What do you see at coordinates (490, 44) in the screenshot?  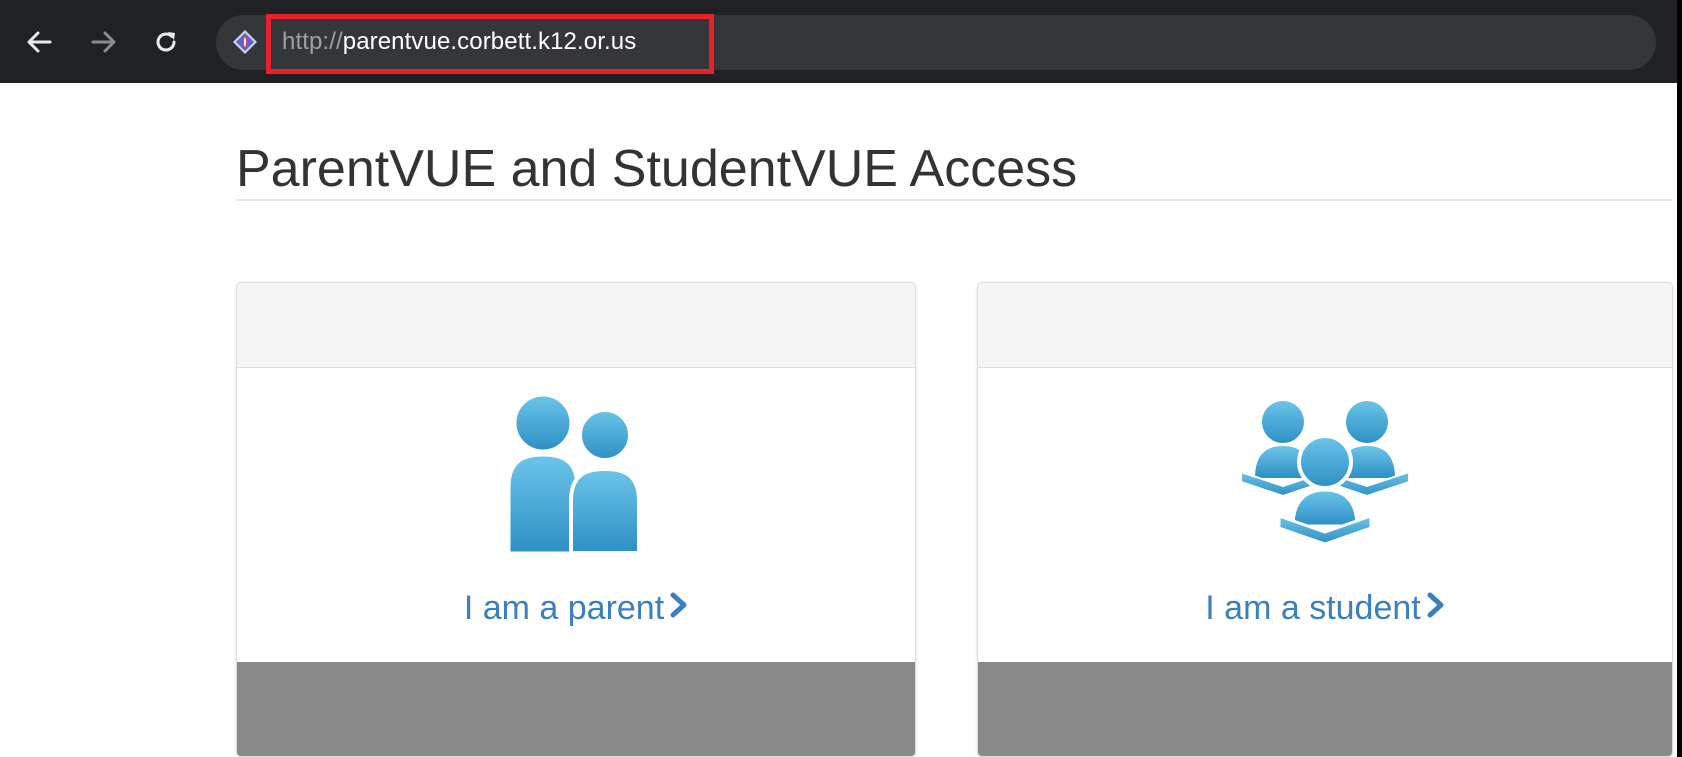 I see `url-highlight-box` at bounding box center [490, 44].